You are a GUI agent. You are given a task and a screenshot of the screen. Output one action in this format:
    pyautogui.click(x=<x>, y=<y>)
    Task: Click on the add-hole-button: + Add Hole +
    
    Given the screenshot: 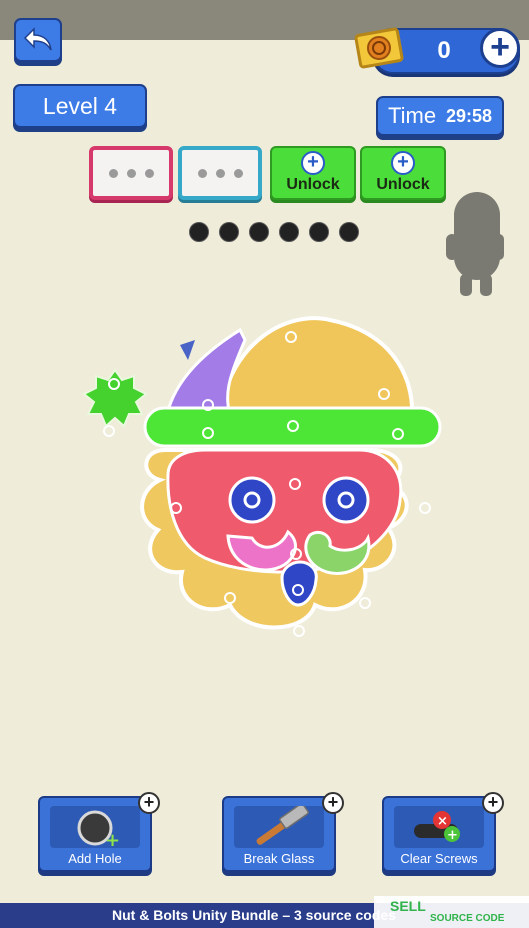 What is the action you would take?
    pyautogui.click(x=99, y=832)
    